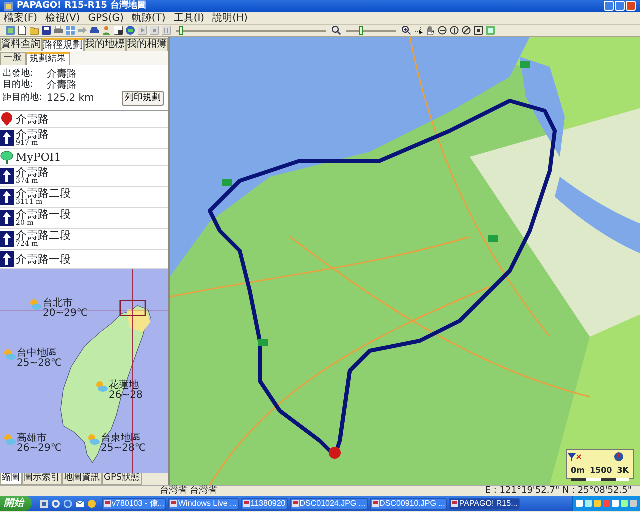 This screenshot has height=512, width=640. Describe the element at coordinates (22, 30) in the screenshot. I see `new-file-icon` at that location.